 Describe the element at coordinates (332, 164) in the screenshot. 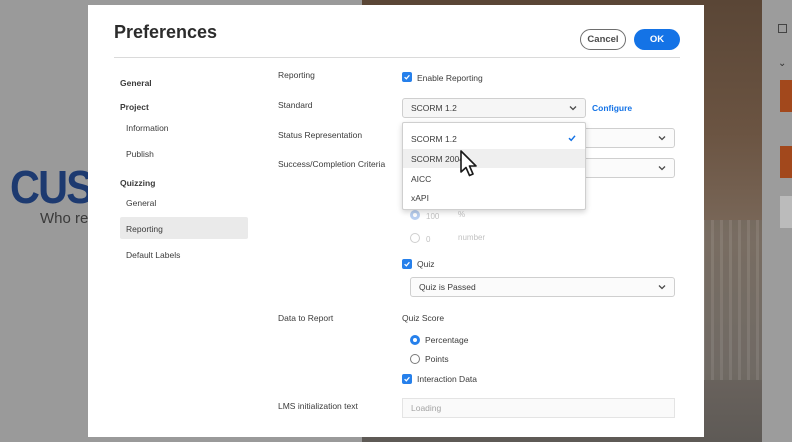

I see `success-criteria-label: Success/Completion Criteria` at that location.